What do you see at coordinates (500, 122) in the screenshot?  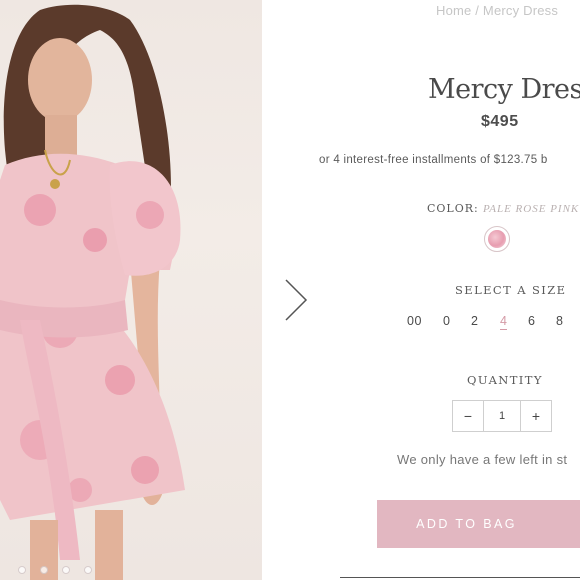 I see `product-price: $495` at bounding box center [500, 122].